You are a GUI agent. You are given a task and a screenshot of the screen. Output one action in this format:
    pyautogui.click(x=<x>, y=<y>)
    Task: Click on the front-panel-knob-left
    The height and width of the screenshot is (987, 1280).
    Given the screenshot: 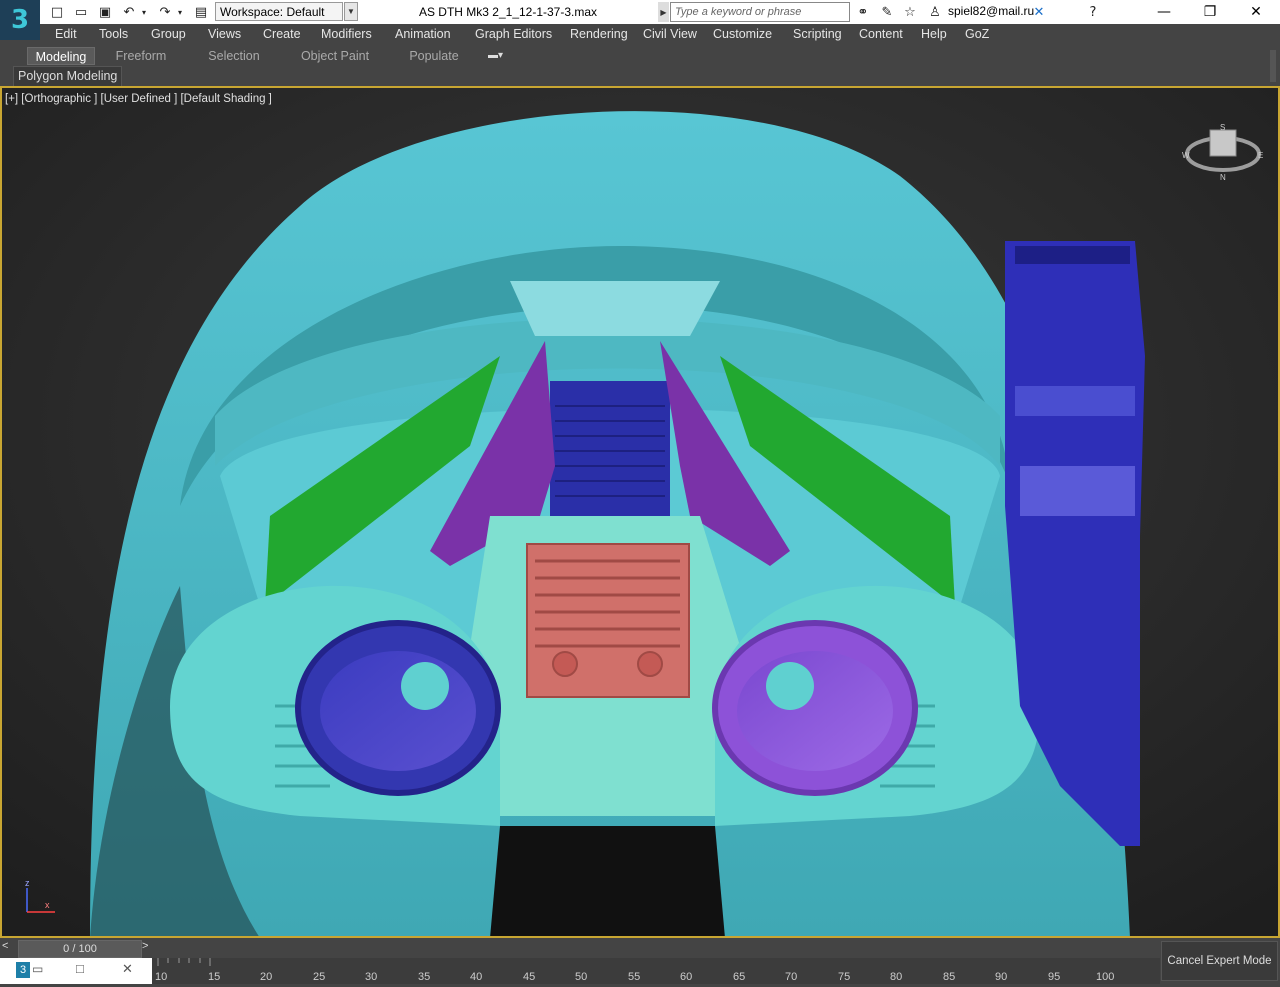 What is the action you would take?
    pyautogui.click(x=565, y=664)
    